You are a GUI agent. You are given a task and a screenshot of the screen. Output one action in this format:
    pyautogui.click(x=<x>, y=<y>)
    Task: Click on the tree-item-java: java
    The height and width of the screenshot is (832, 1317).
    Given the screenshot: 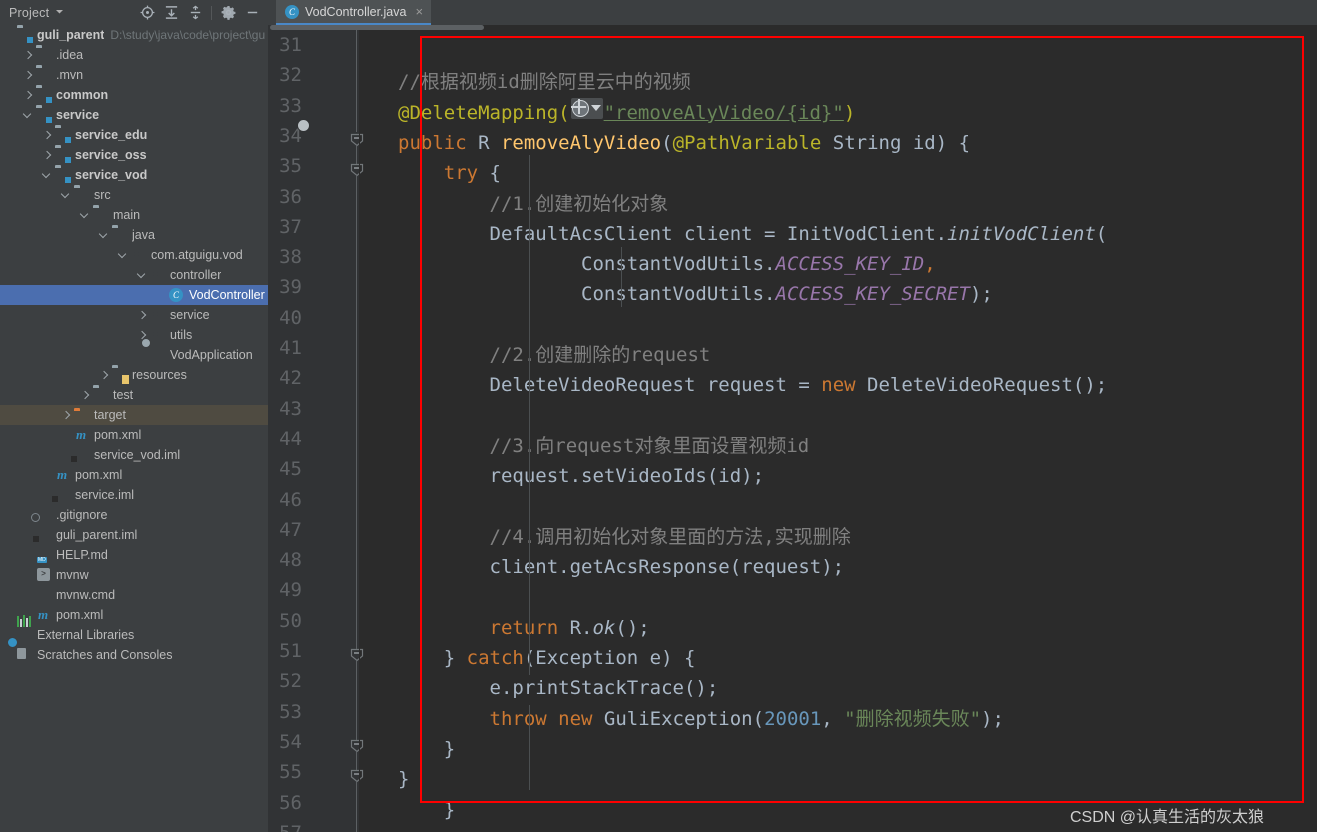 What is the action you would take?
    pyautogui.click(x=134, y=235)
    